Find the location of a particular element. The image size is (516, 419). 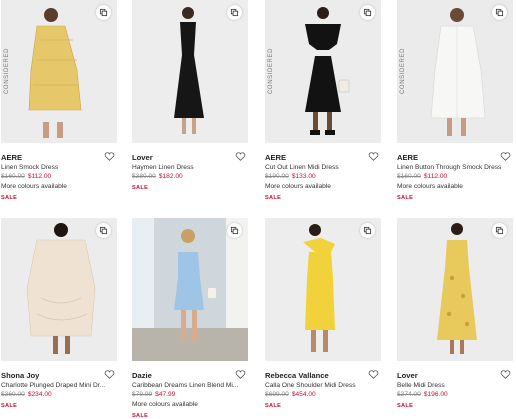

product-name: Linen Smock Dress is located at coordinates (59, 167).